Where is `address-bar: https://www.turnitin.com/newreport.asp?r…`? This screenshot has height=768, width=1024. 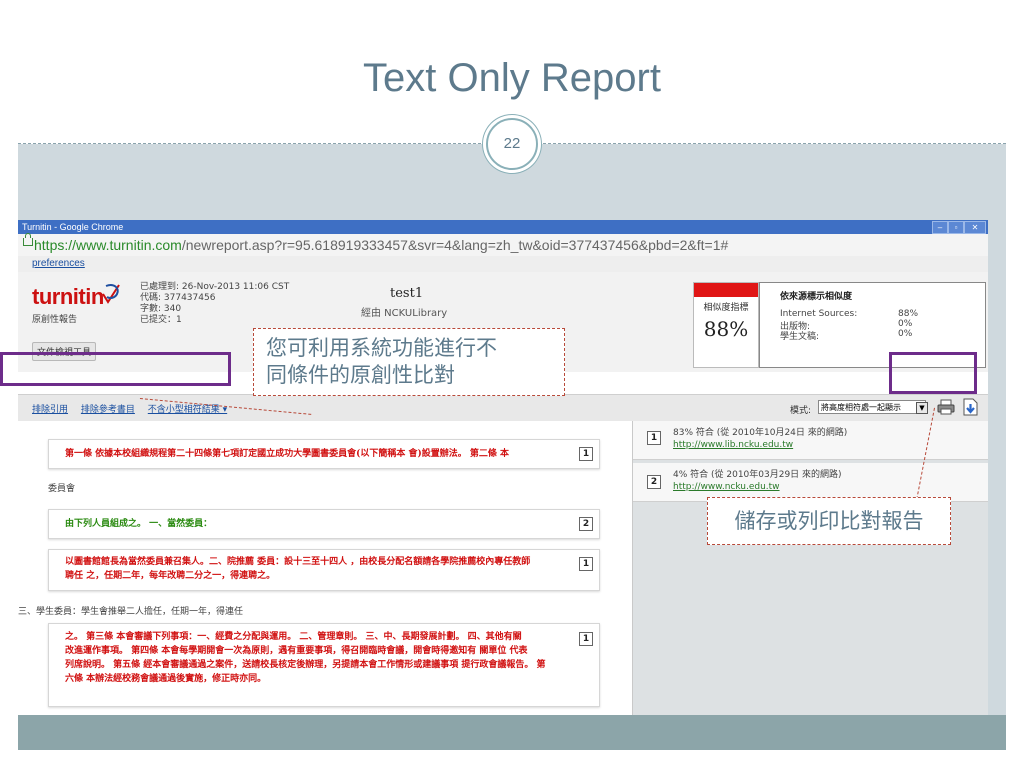 address-bar: https://www.turnitin.com/newreport.asp?r… is located at coordinates (503, 245).